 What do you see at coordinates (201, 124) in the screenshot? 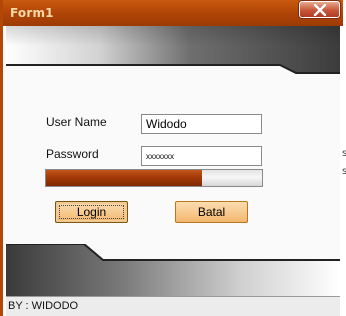
I see `username-field: Widodo` at bounding box center [201, 124].